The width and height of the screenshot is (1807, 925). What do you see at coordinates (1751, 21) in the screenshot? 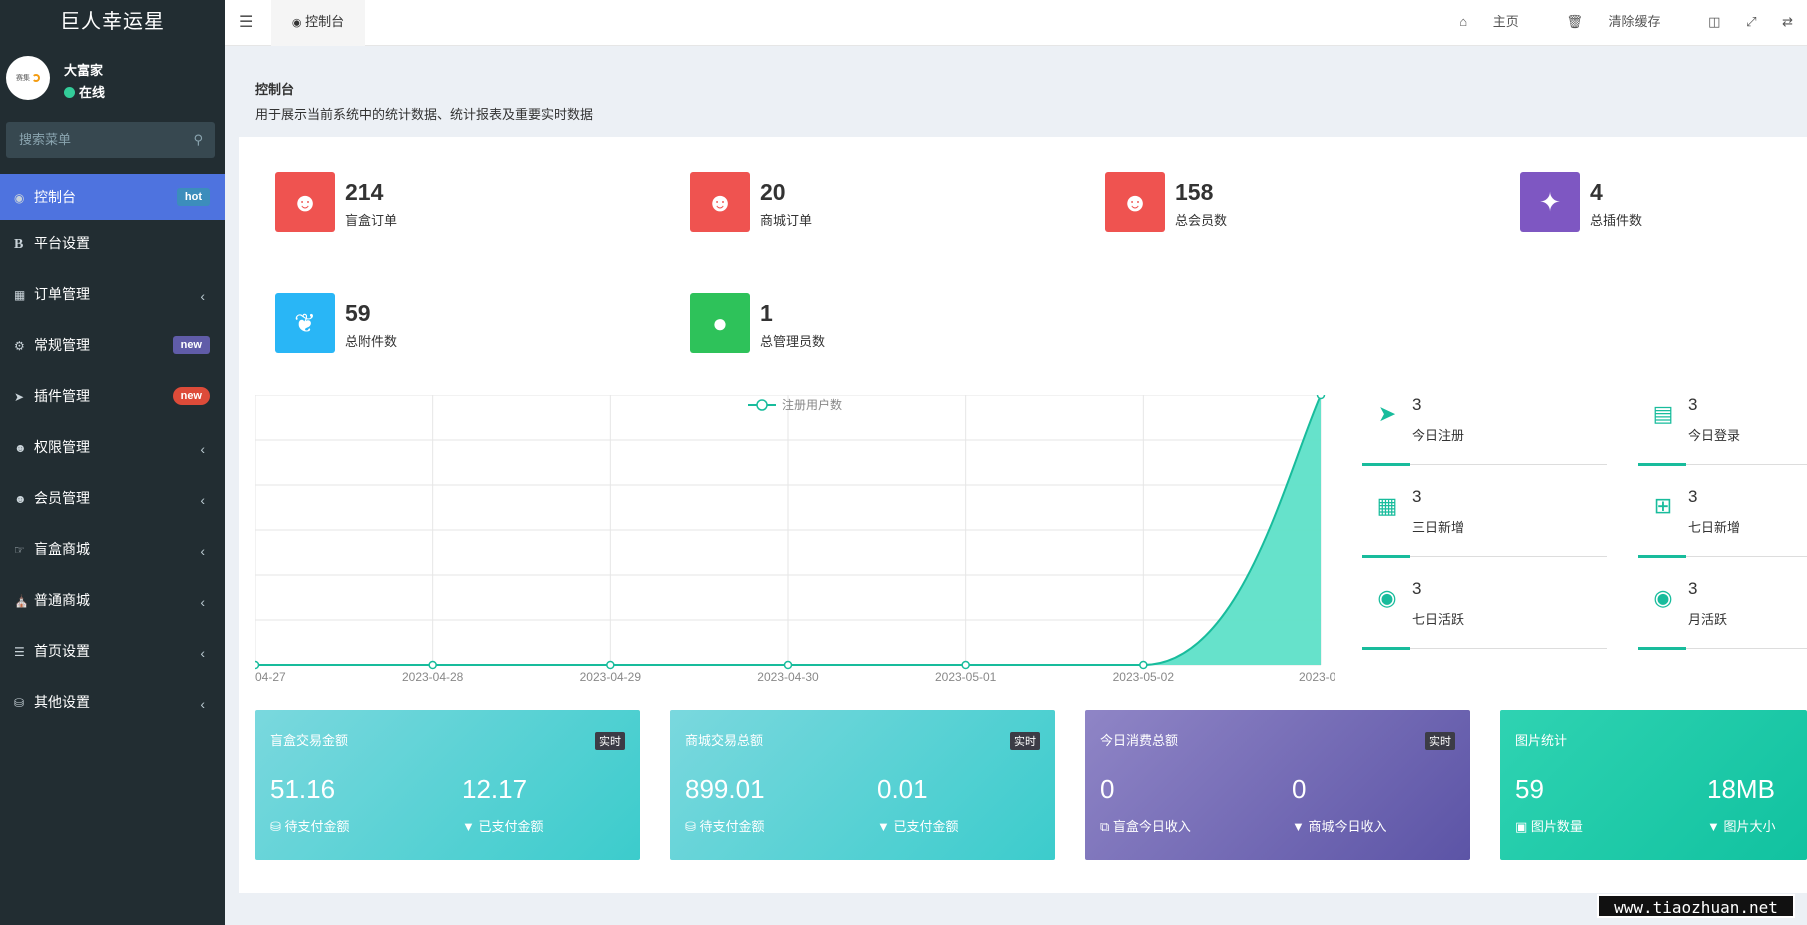
I see `fullscreen-icon: ⤢` at bounding box center [1751, 21].